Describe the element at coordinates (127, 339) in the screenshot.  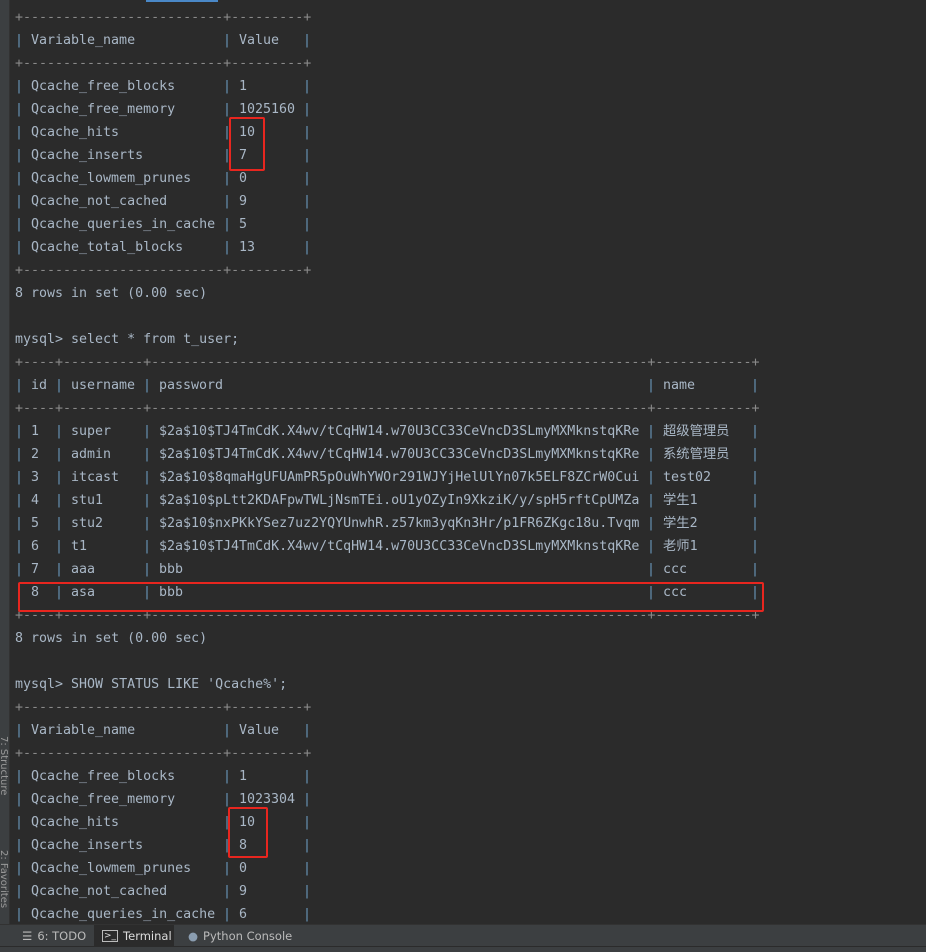
I see `command-line: mysql> select * from t_user;` at that location.